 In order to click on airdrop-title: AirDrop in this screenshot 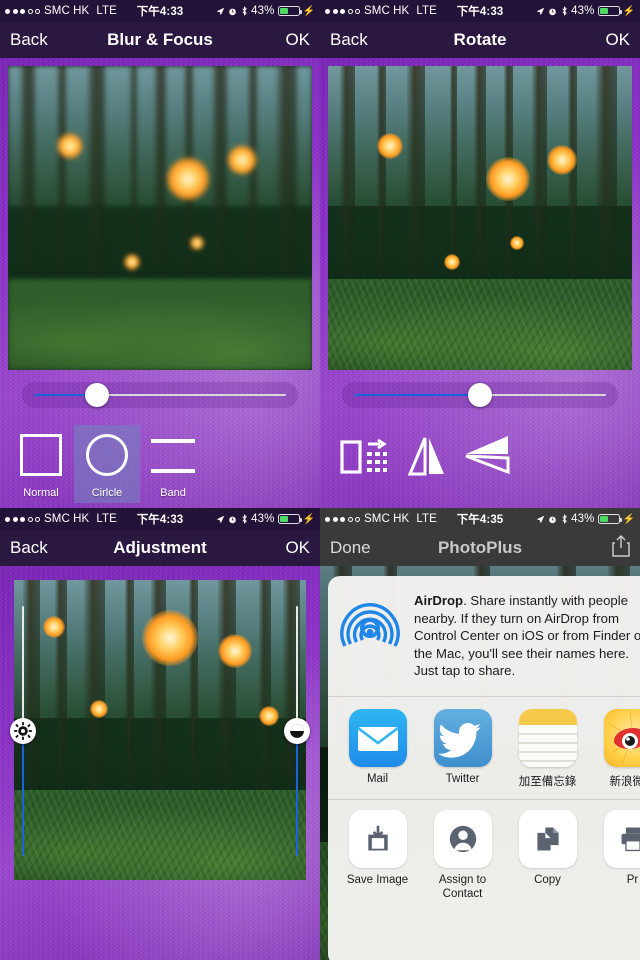, I will do `click(439, 600)`.